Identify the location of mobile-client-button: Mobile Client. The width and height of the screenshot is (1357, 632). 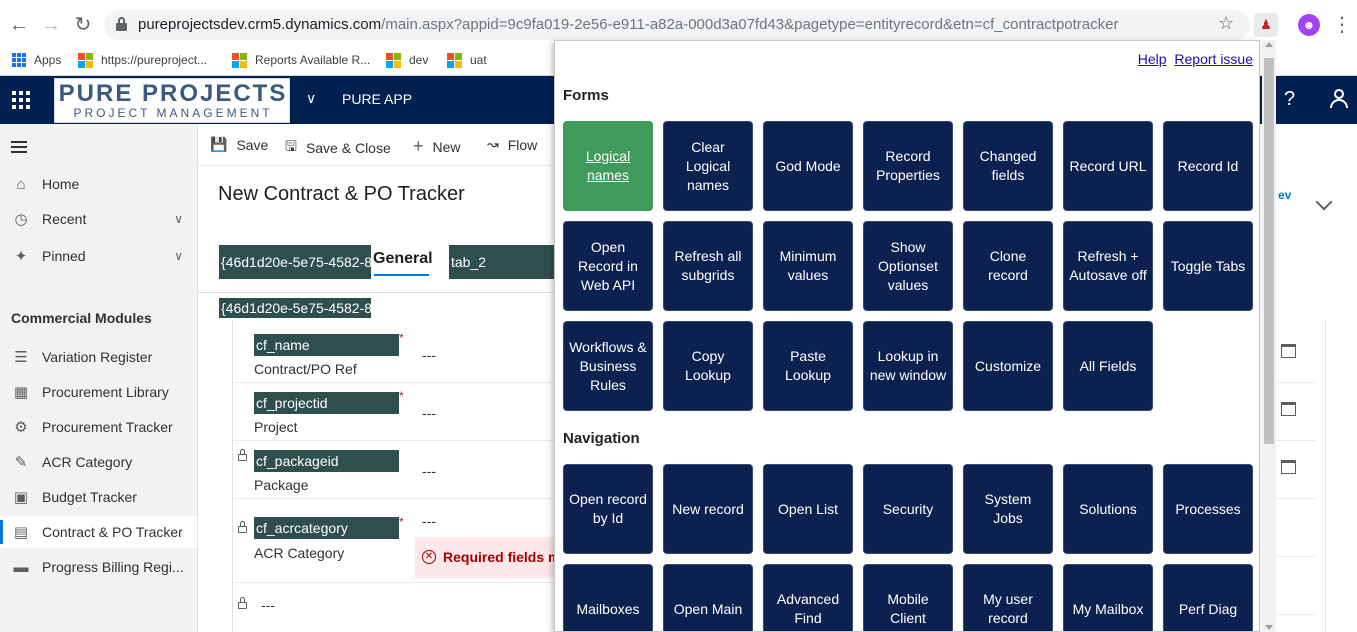
(908, 597).